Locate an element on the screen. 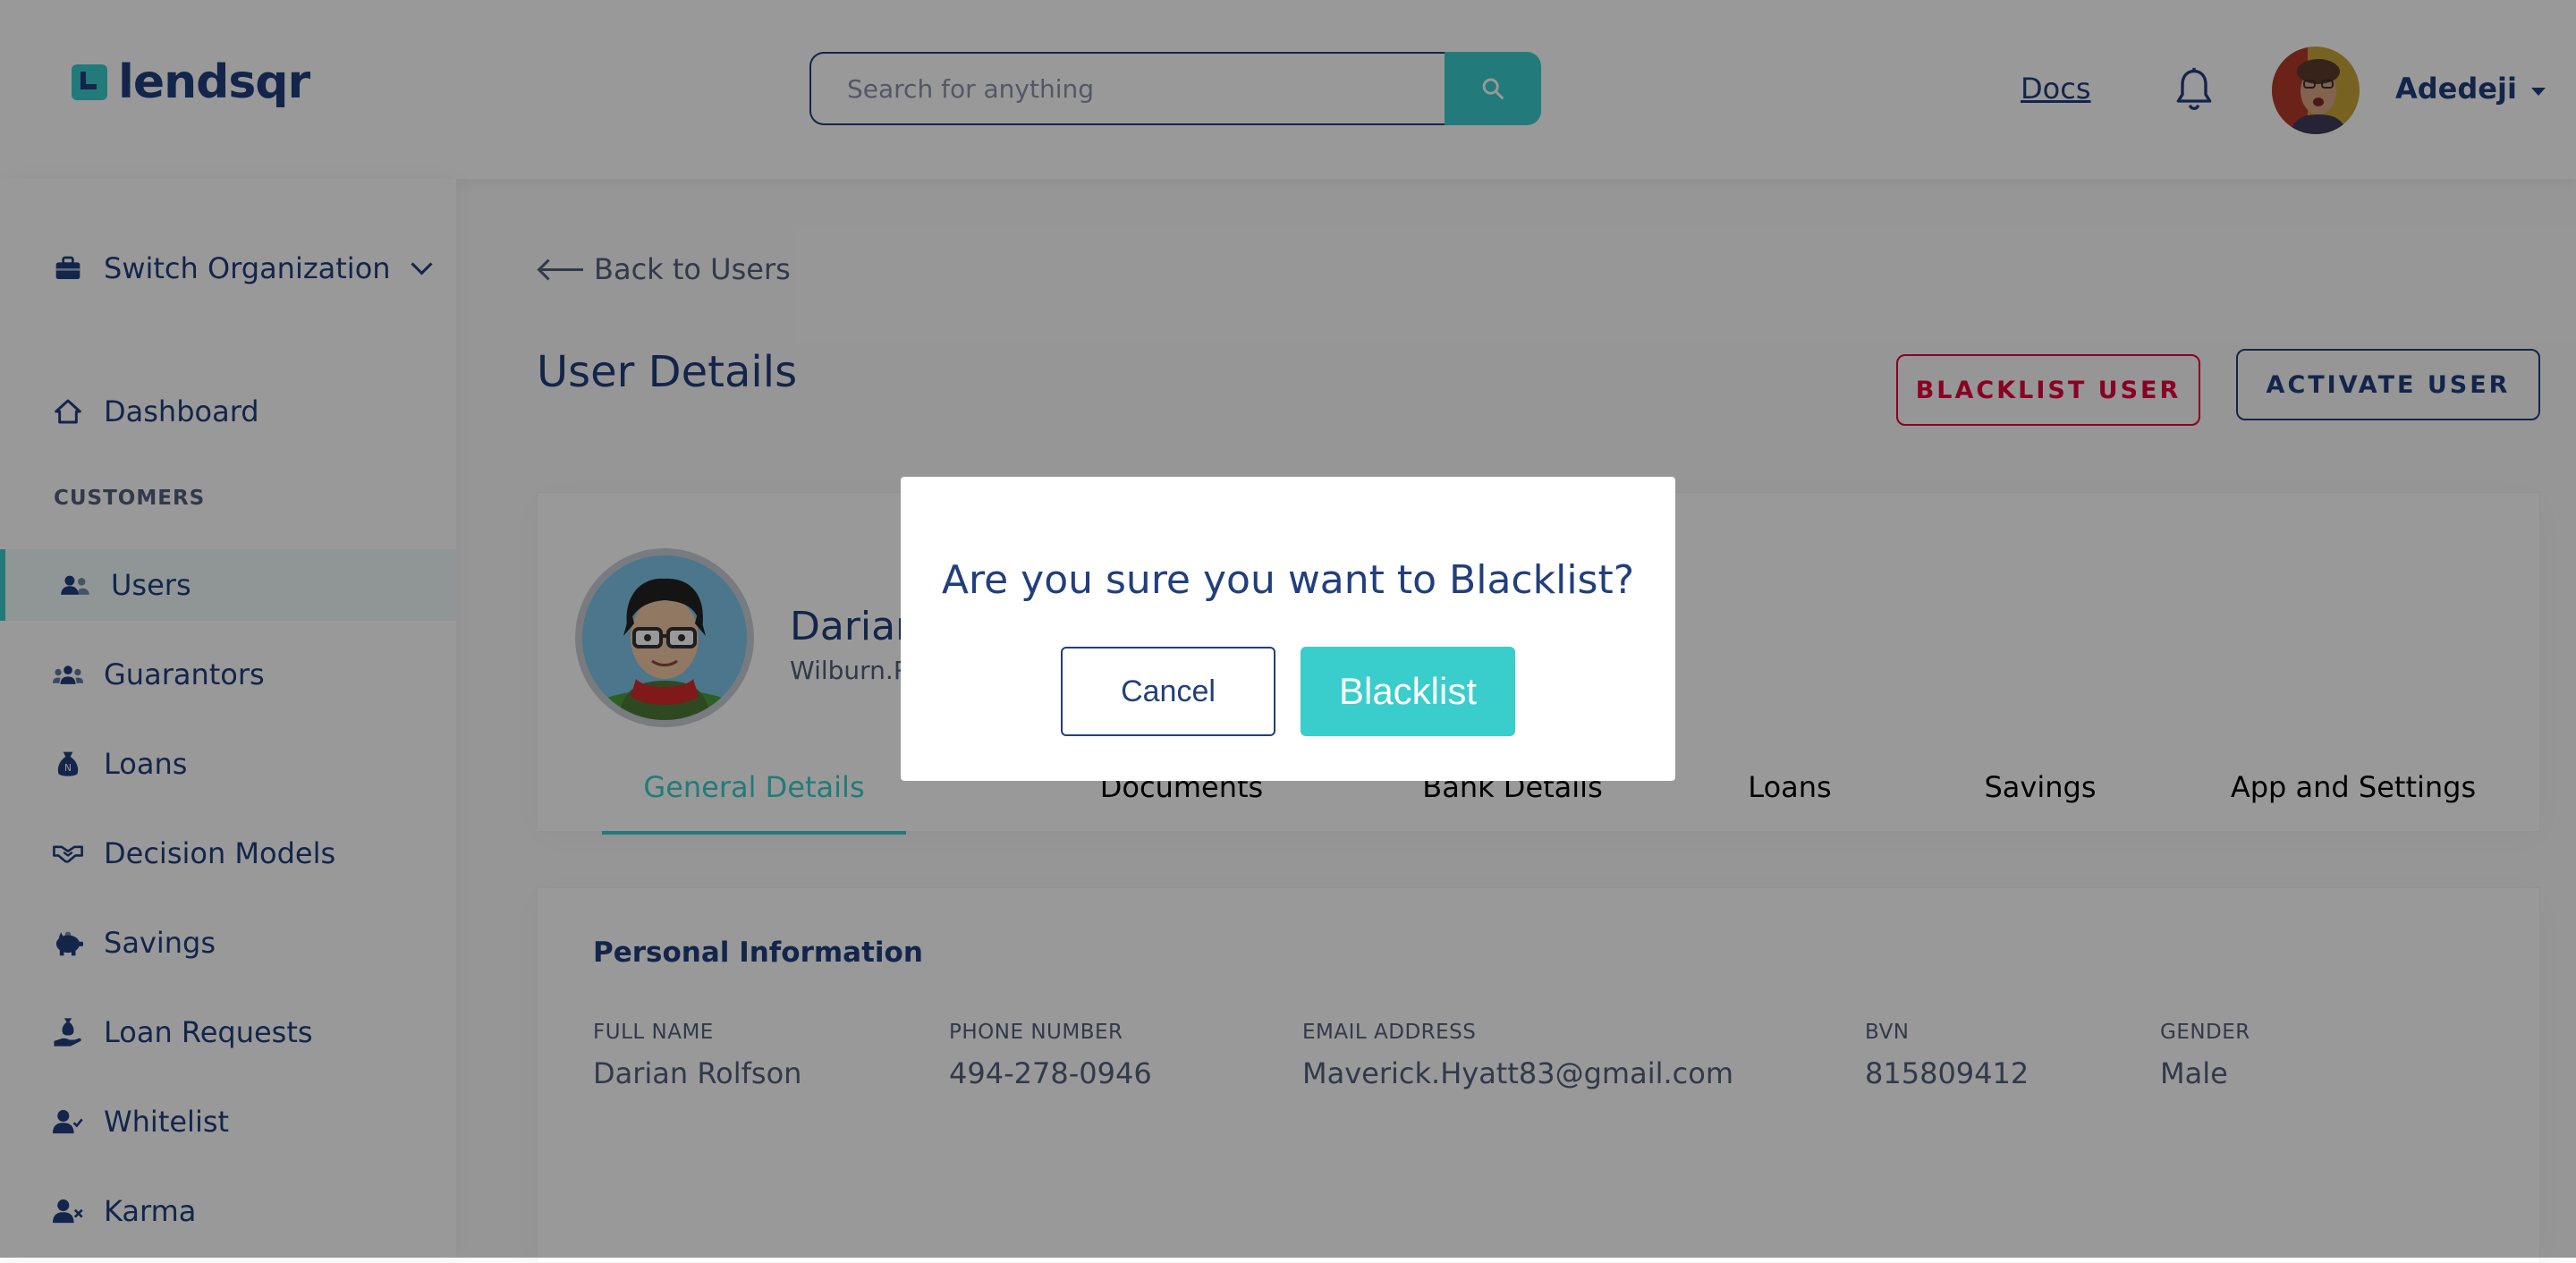 The width and height of the screenshot is (2576, 1263). cancel-button: Cancel is located at coordinates (1168, 691).